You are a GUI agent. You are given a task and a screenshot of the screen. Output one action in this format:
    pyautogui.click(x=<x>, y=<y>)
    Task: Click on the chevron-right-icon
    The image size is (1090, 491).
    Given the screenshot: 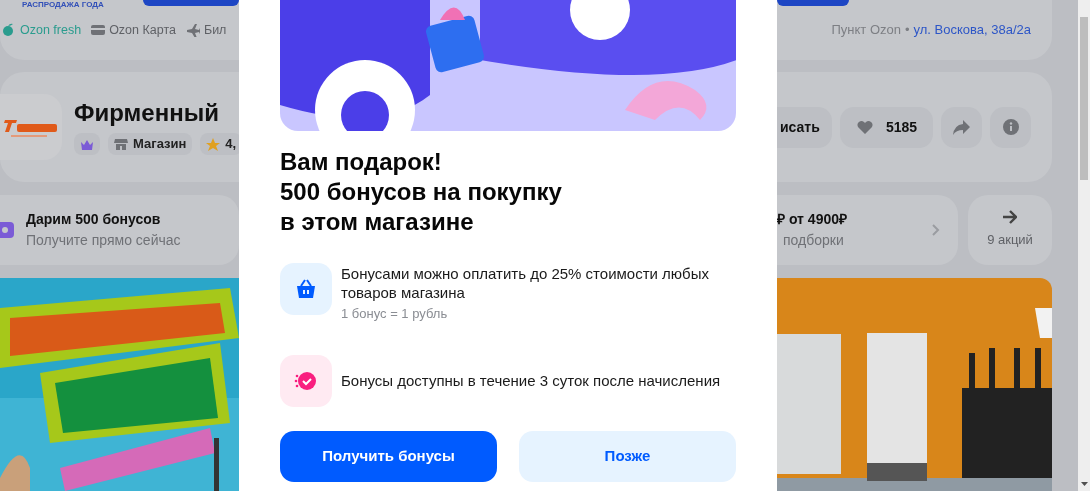 What is the action you would take?
    pyautogui.click(x=936, y=230)
    